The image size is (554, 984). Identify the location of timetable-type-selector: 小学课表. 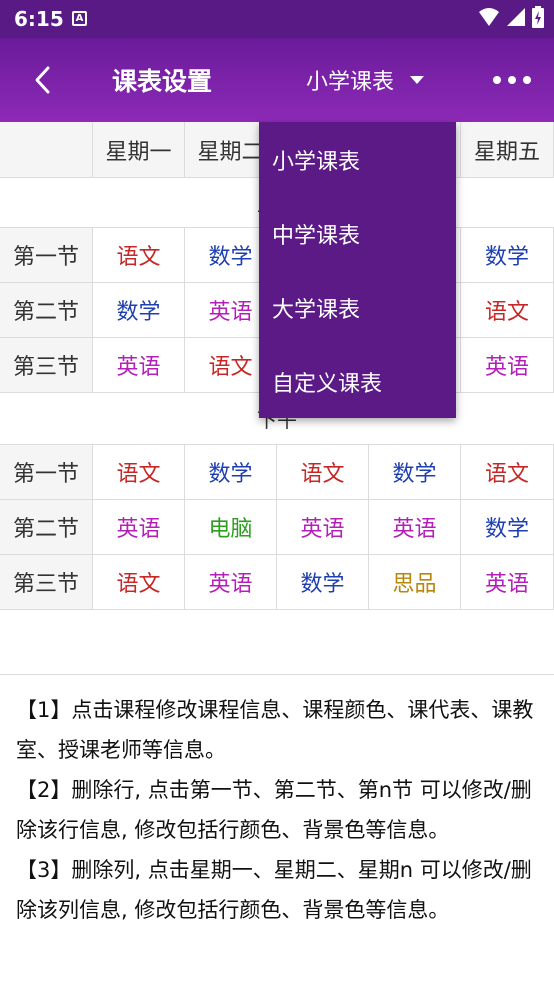
(365, 80).